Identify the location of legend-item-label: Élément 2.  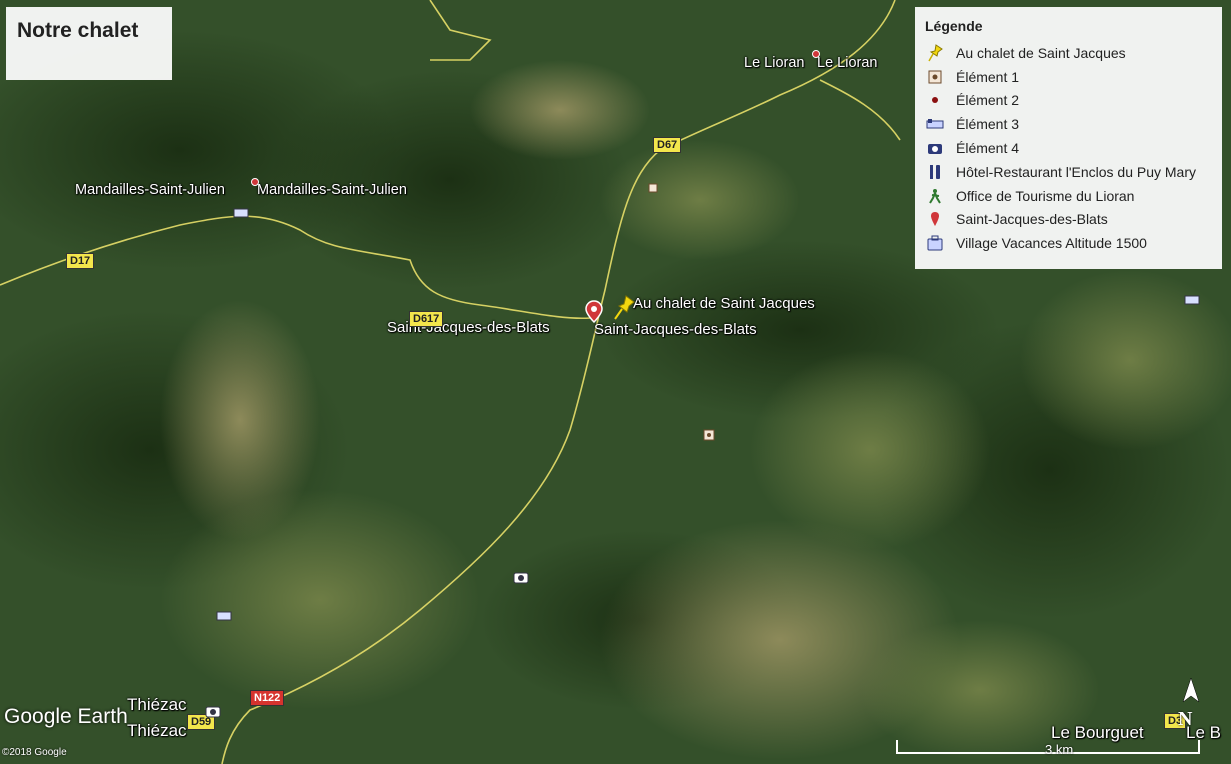
(988, 100).